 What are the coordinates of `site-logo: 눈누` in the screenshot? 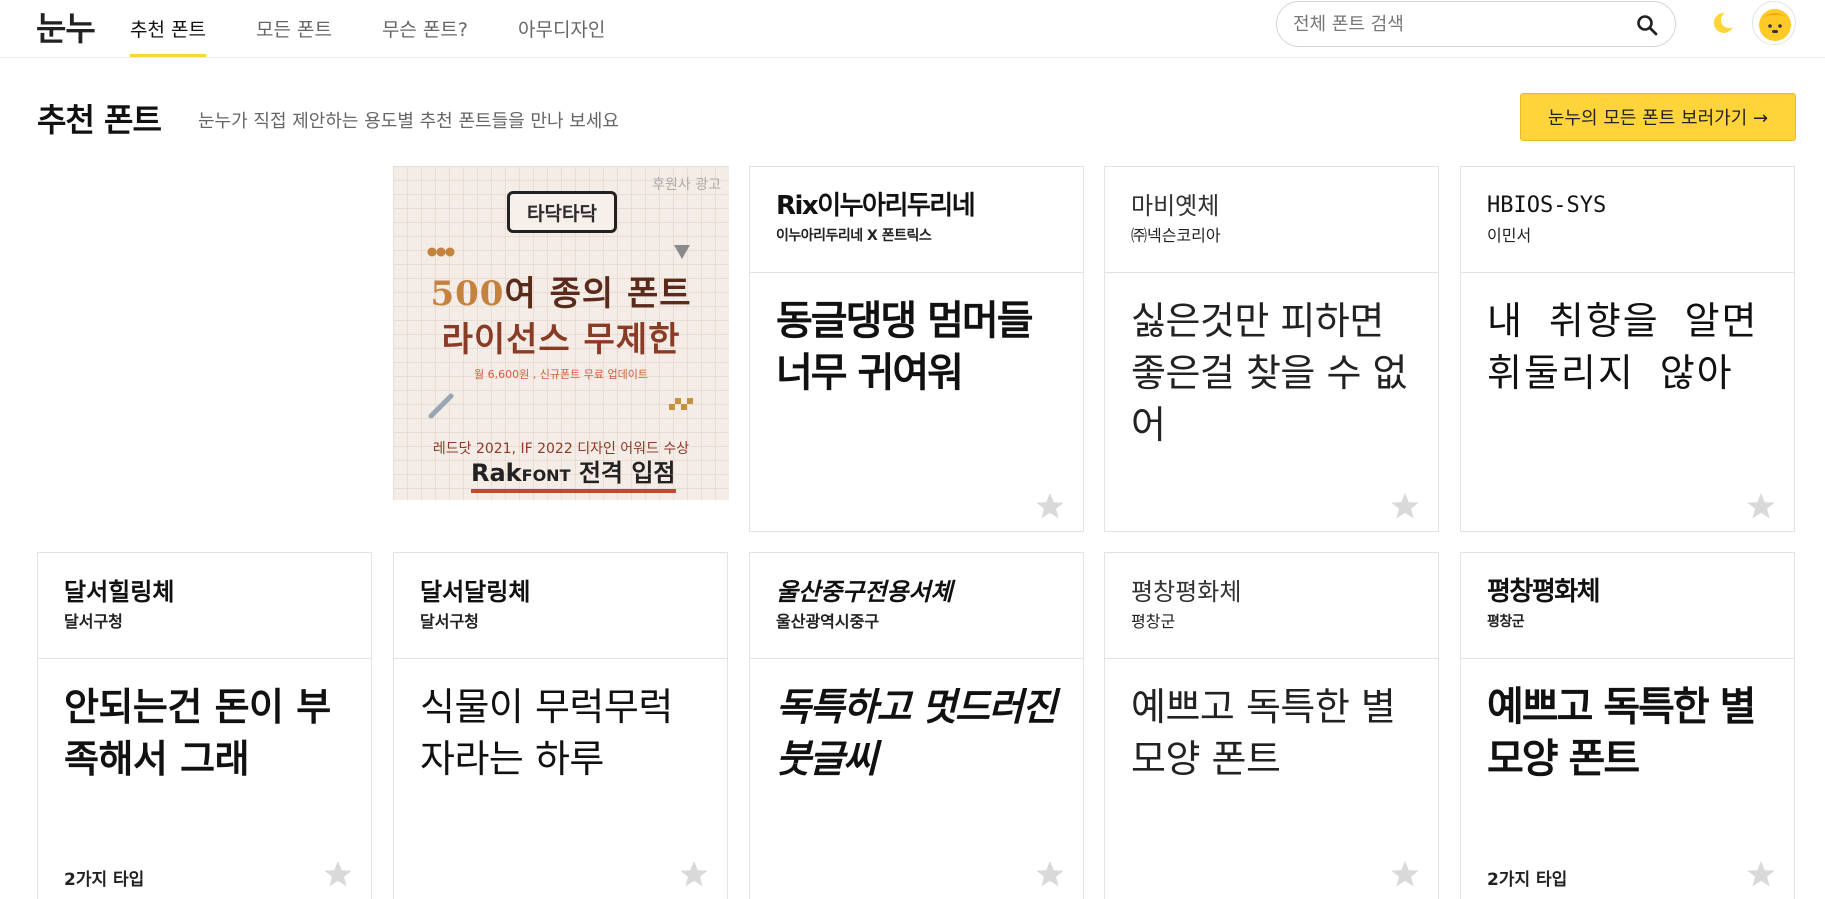 It's located at (66, 26).